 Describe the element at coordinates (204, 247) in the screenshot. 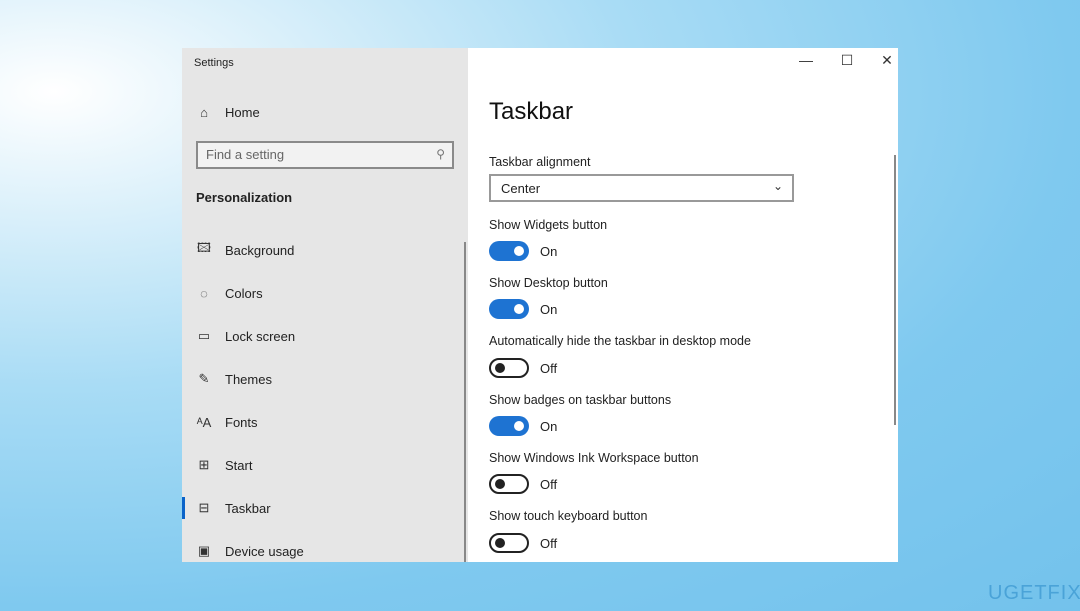

I see `image-icon: 🖾` at that location.